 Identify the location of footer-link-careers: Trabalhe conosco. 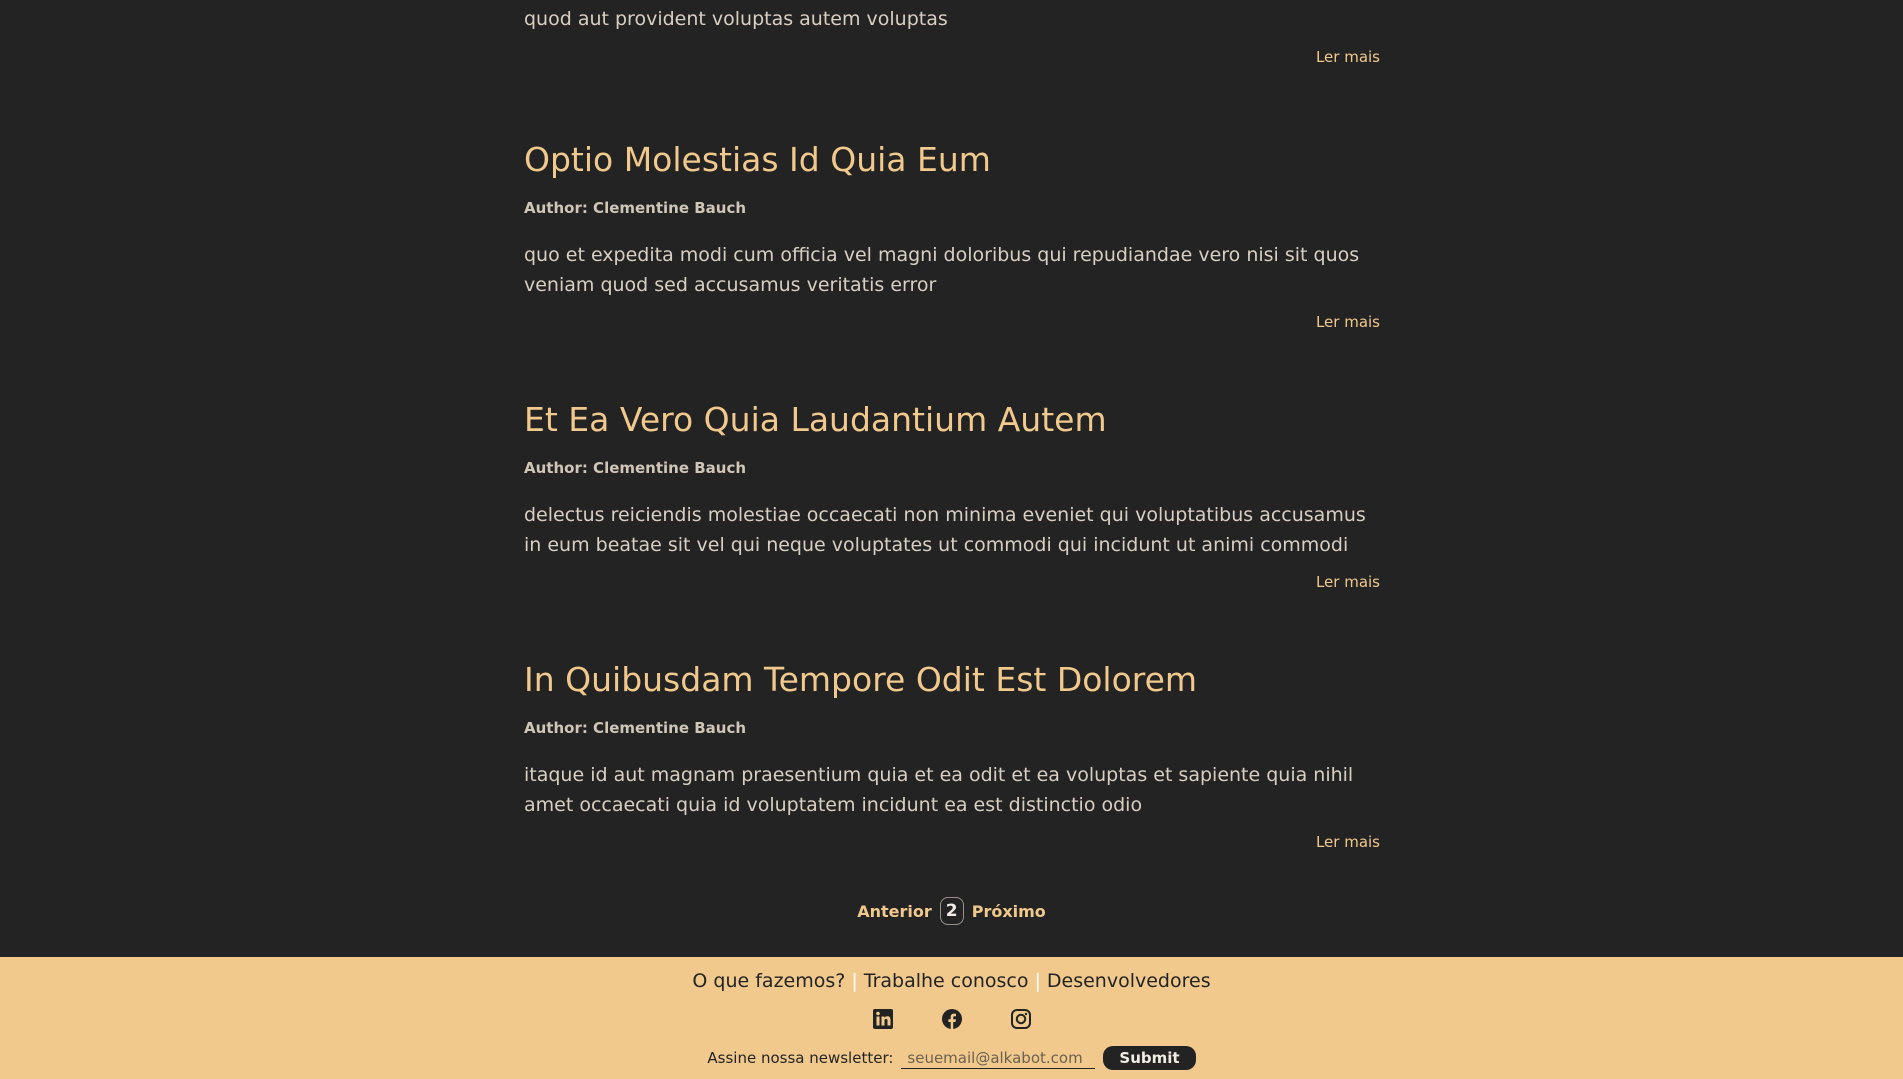
(946, 981).